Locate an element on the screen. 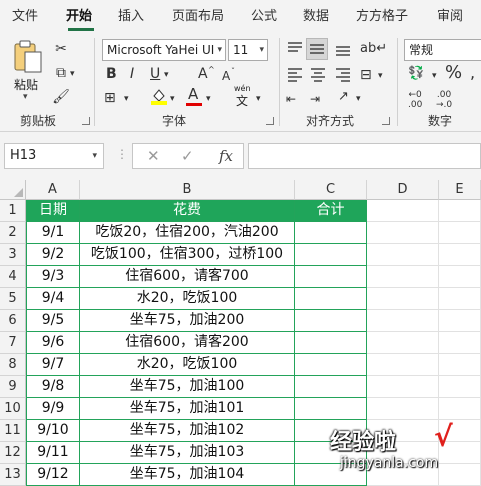 The image size is (481, 486). orientation-icon: ↗ is located at coordinates (343, 97).